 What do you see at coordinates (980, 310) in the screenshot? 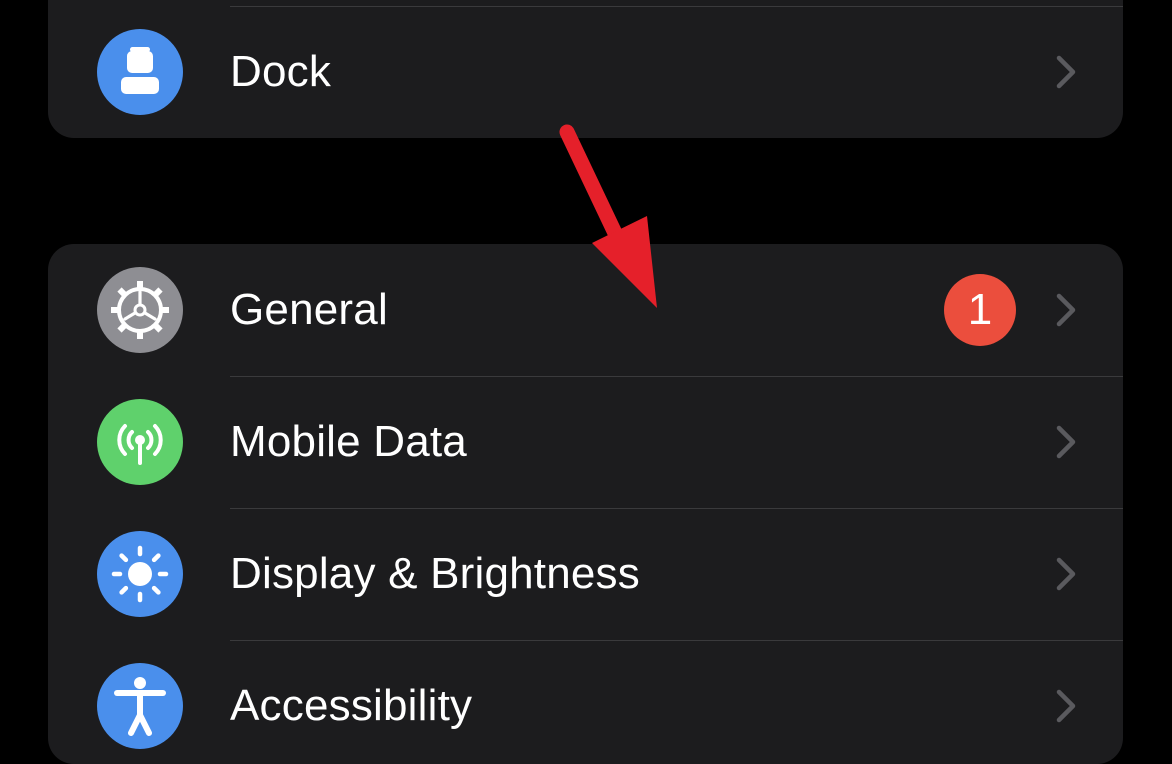
I see `notification-badge: 1` at bounding box center [980, 310].